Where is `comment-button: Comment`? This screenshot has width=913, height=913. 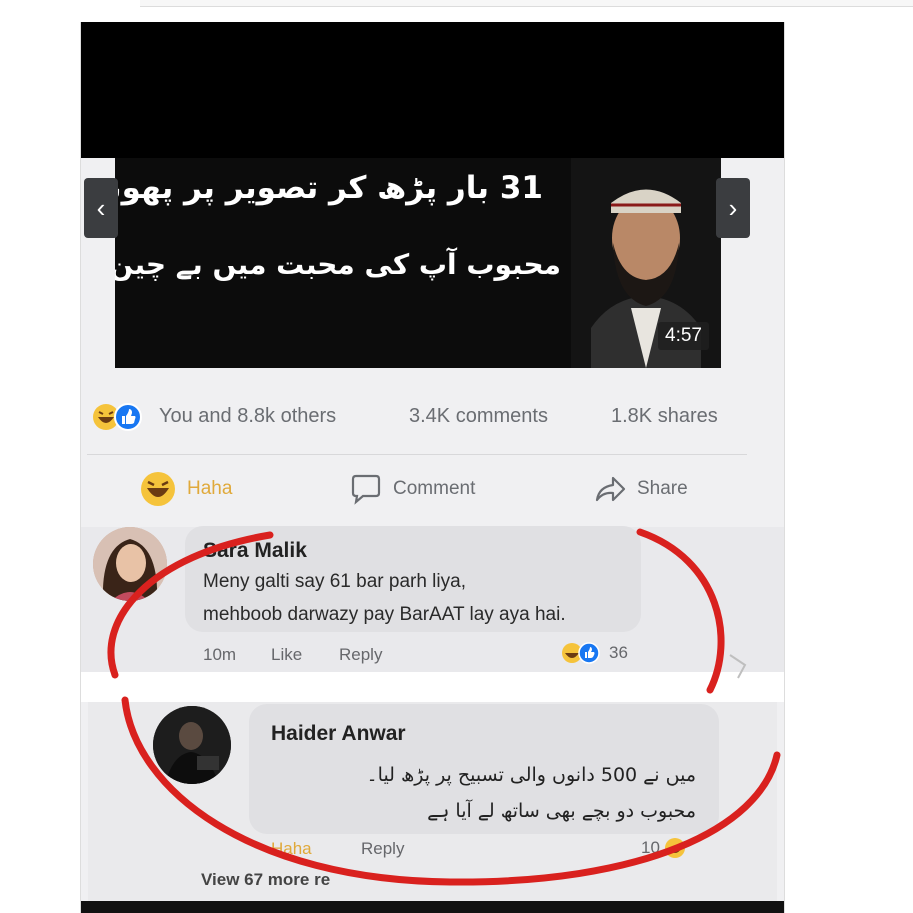 comment-button: Comment is located at coordinates (412, 489).